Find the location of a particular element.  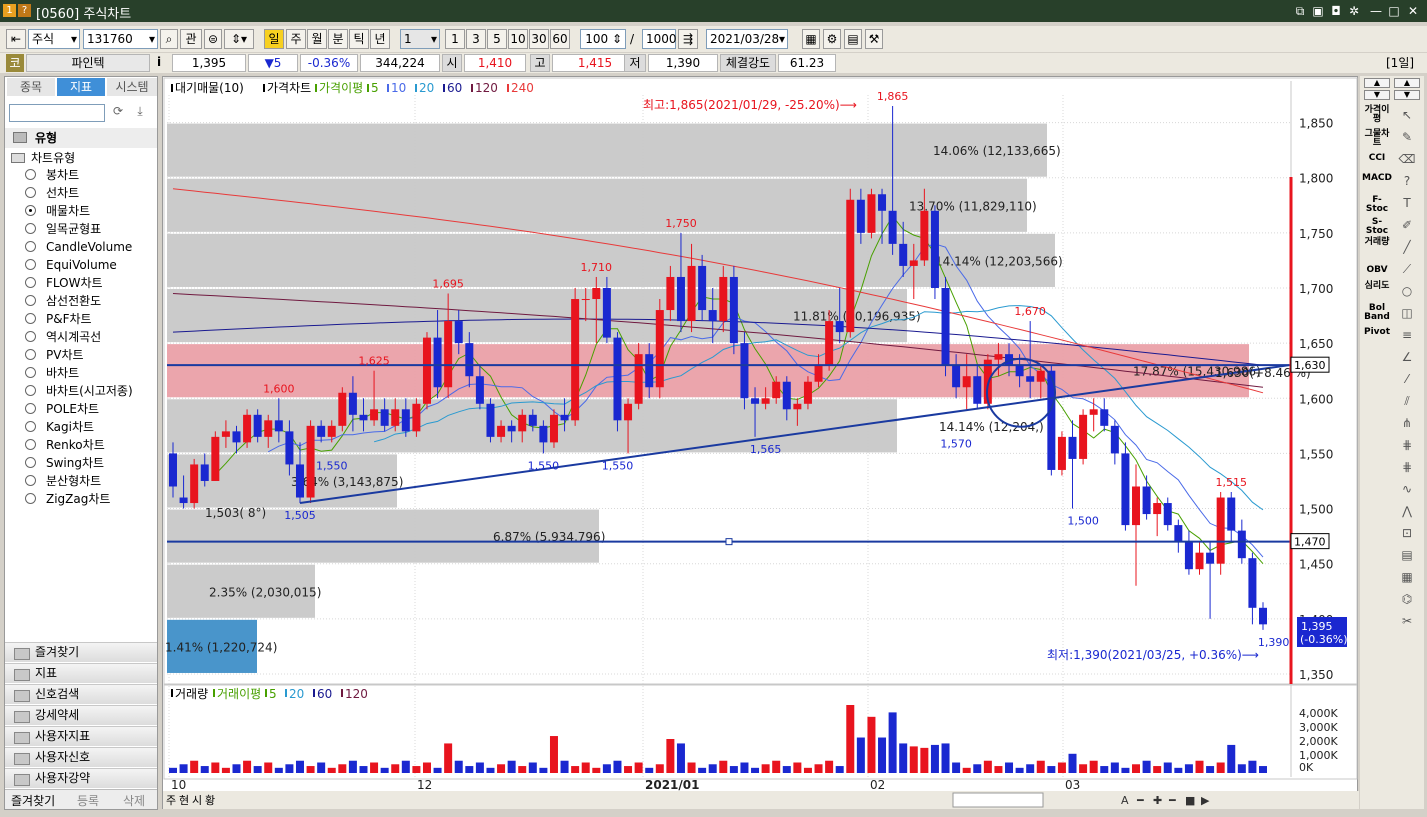

help-icon: ? is located at coordinates (24, 10).